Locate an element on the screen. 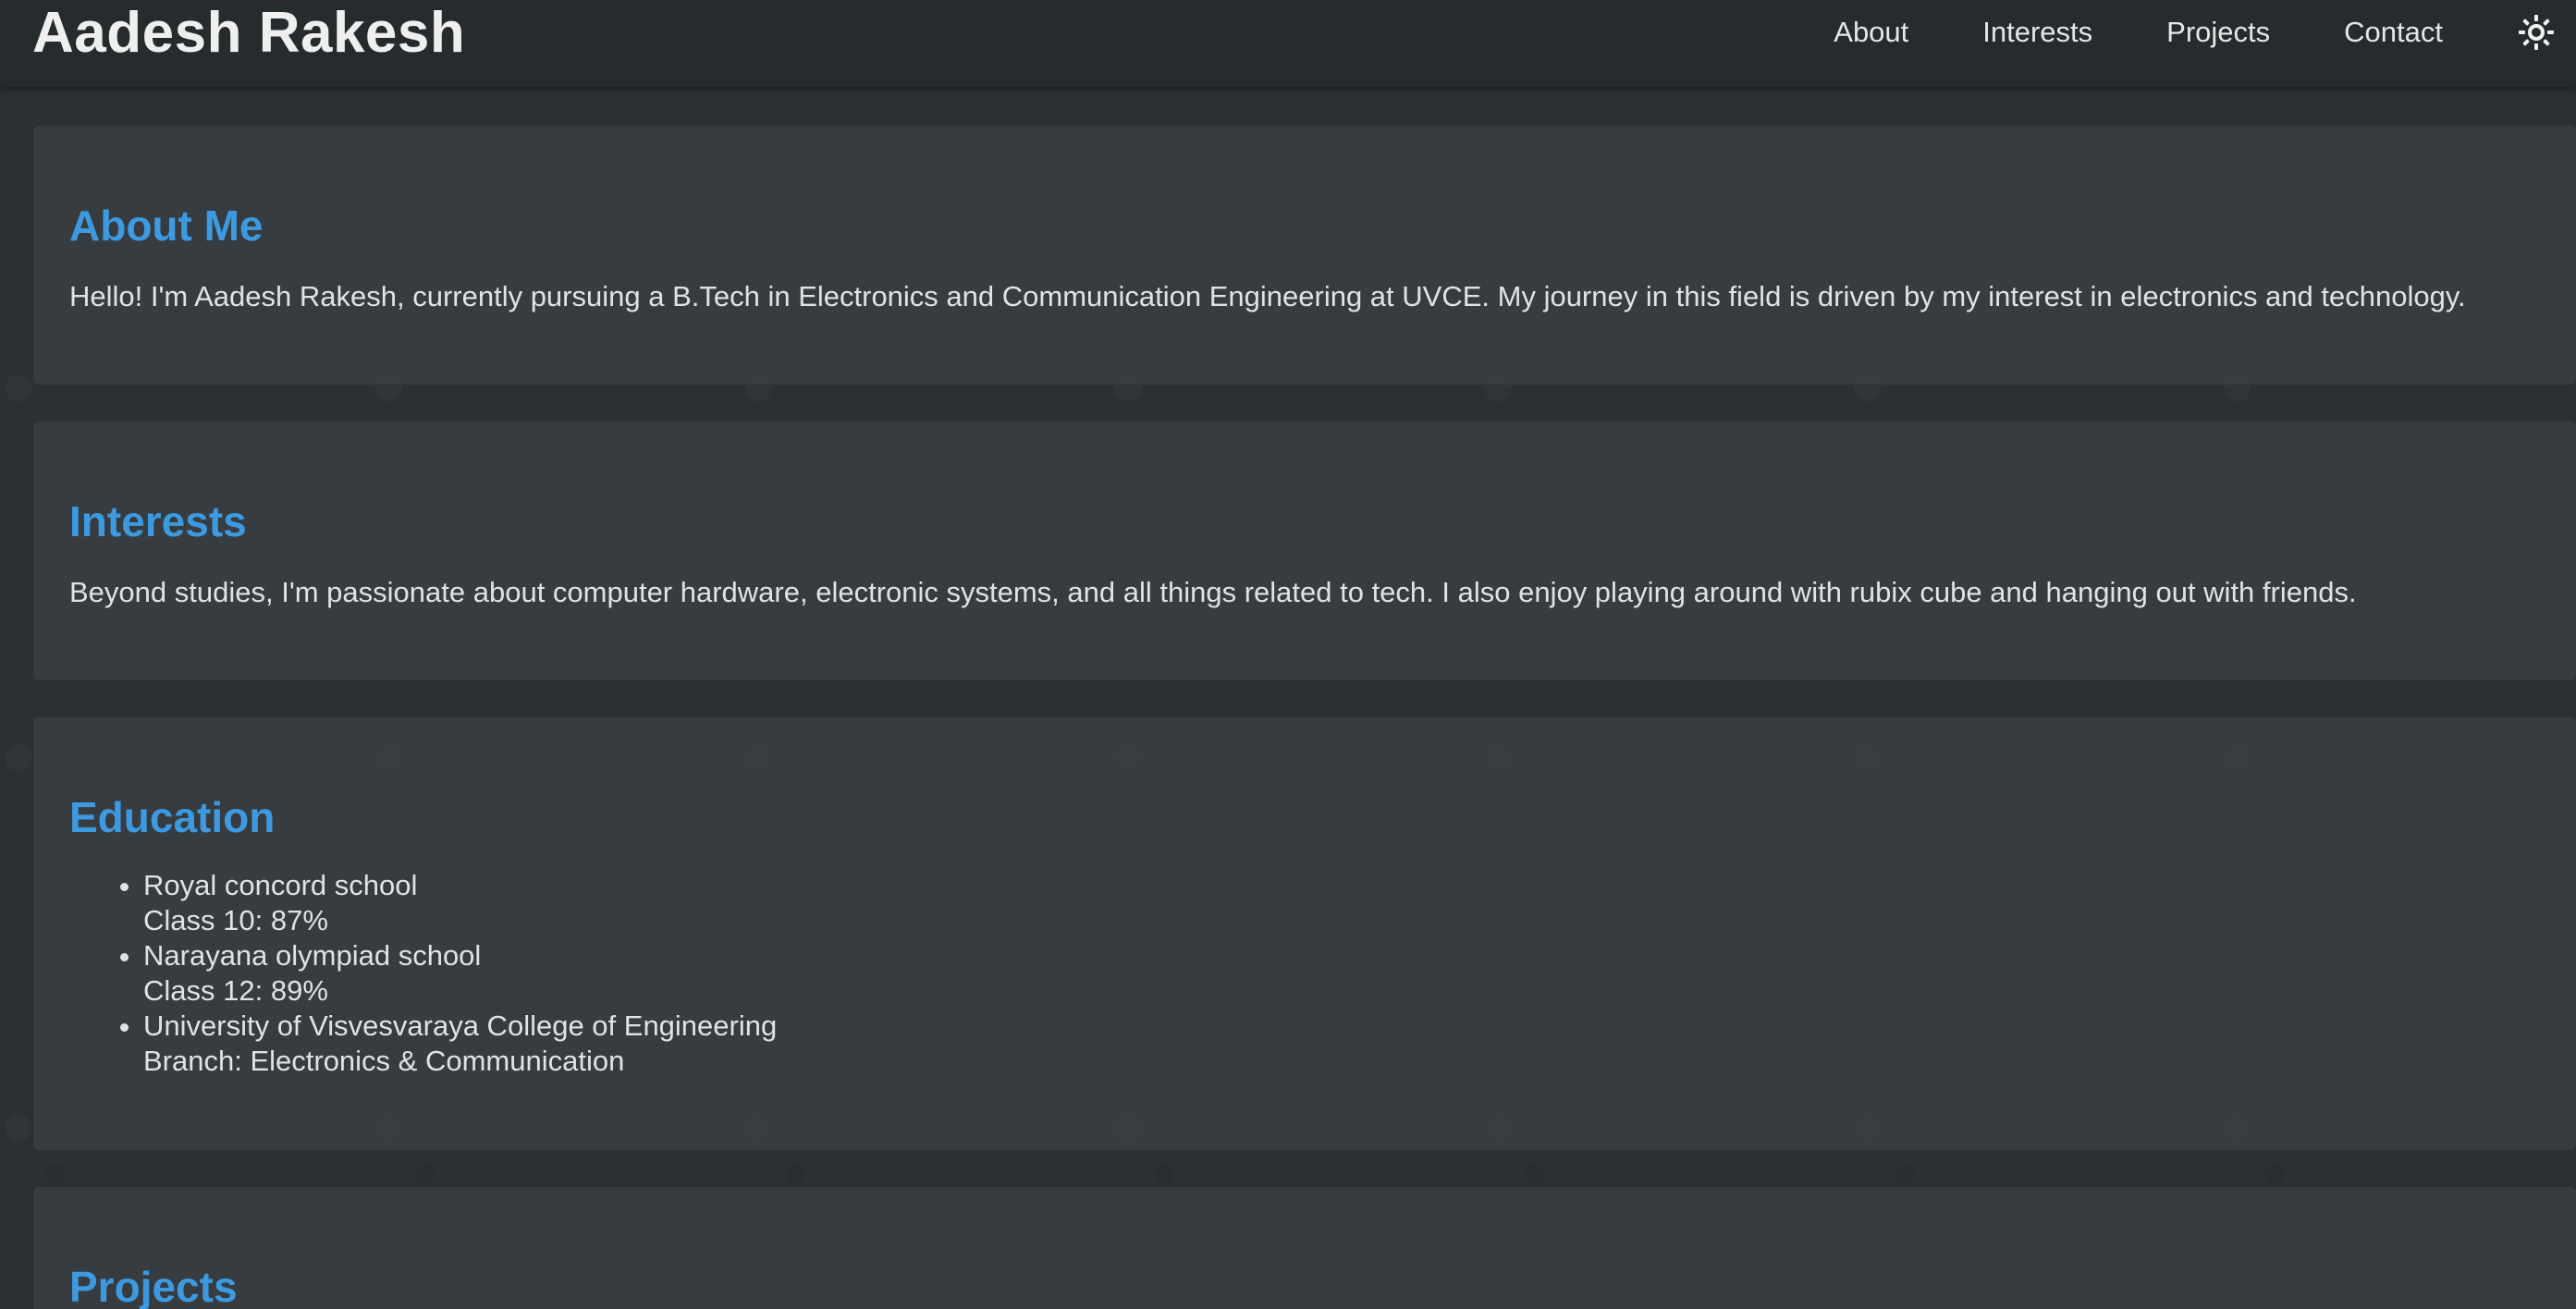 This screenshot has width=2576, height=1309. nav-link-contact: Contact is located at coordinates (2393, 32).